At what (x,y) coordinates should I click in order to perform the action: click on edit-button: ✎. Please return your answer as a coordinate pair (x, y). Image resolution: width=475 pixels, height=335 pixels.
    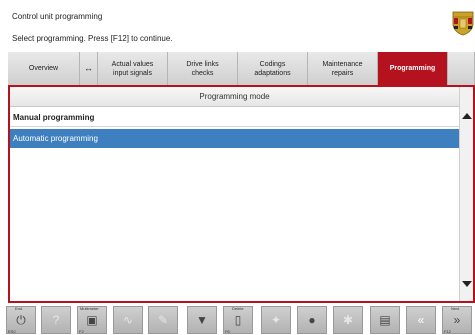
    Looking at the image, I should click on (163, 320).